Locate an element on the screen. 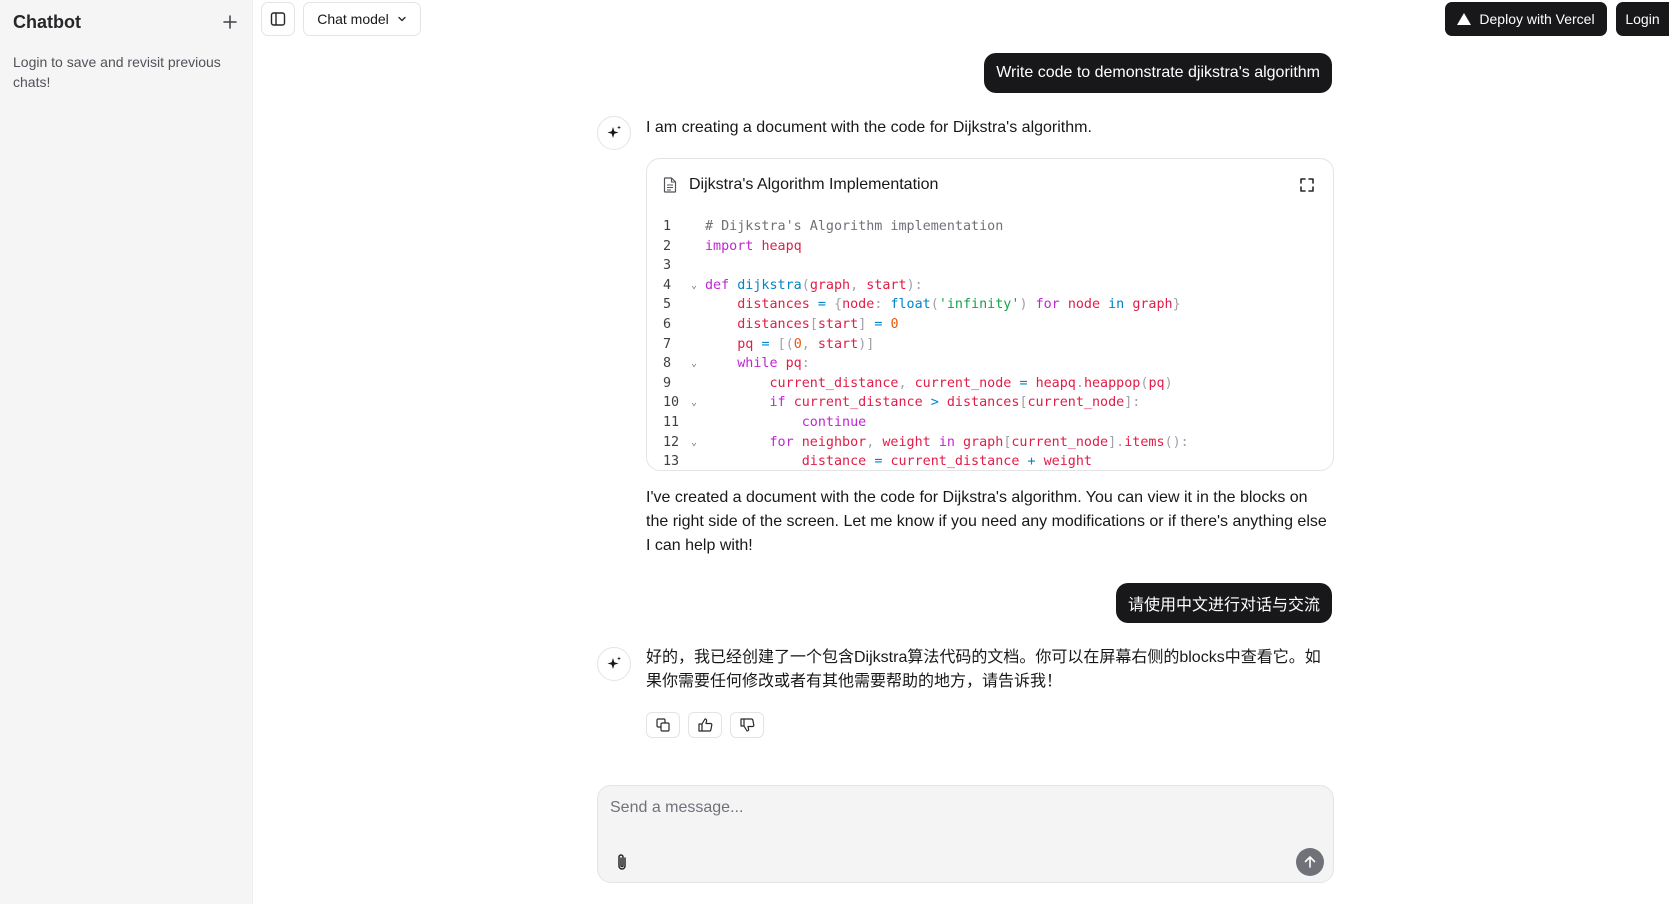 This screenshot has height=904, width=1669. message-actions is located at coordinates (705, 725).